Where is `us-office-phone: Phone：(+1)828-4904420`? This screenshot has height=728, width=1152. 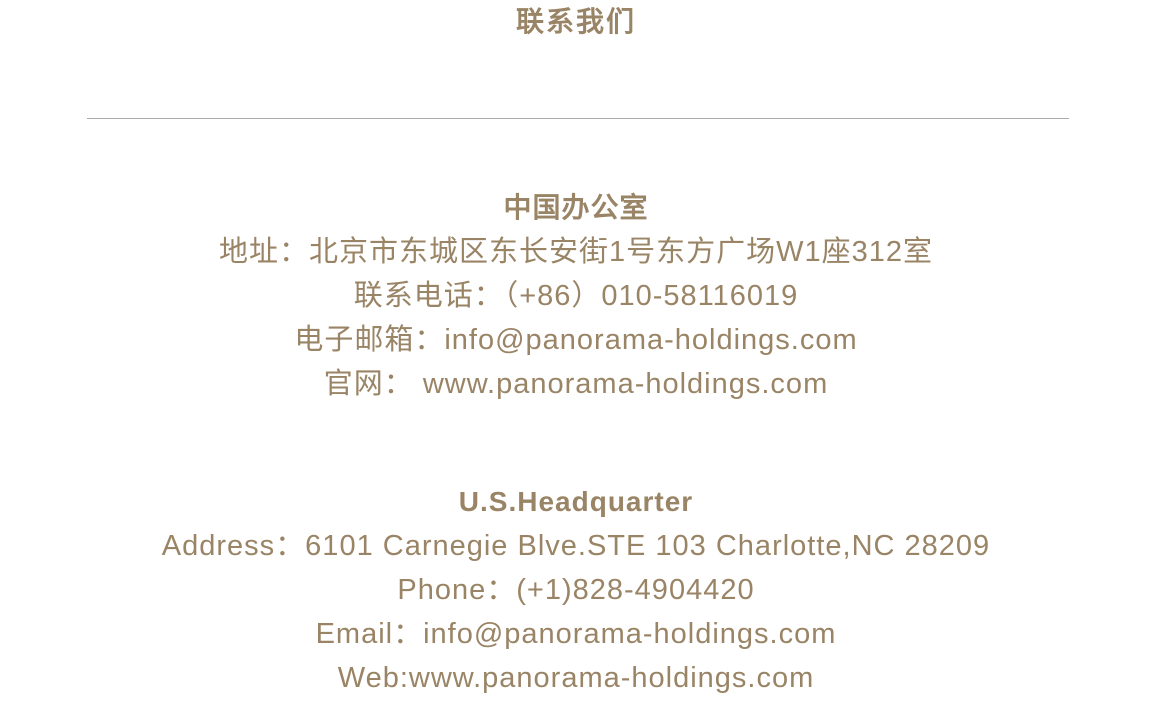 us-office-phone: Phone：(+1)828-4904420 is located at coordinates (576, 590).